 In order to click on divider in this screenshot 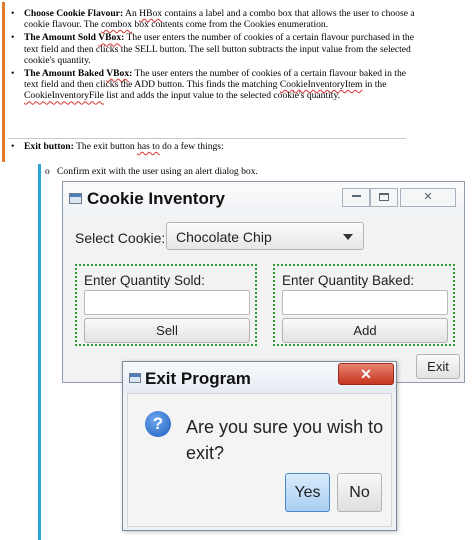, I will do `click(207, 138)`.